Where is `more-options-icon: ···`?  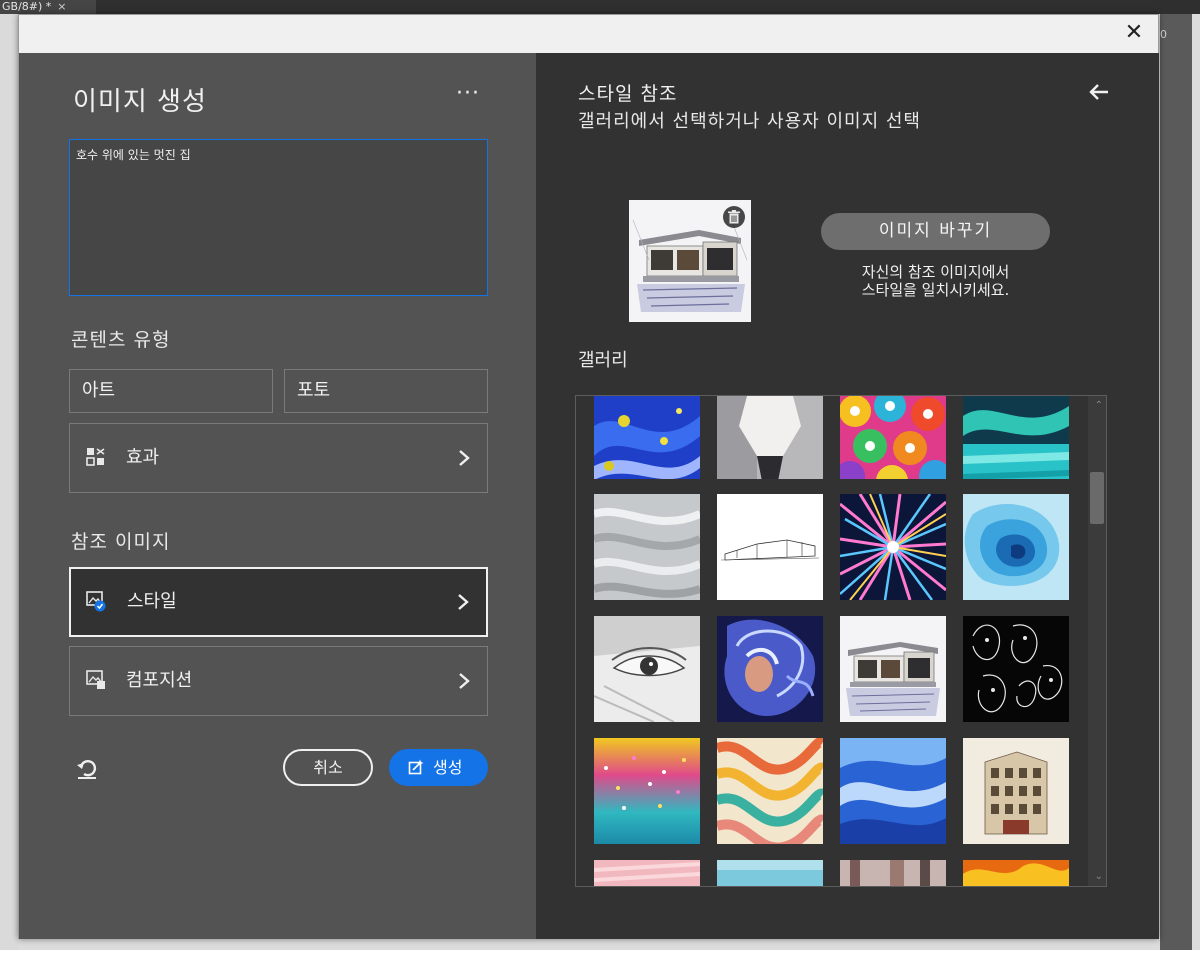 more-options-icon: ··· is located at coordinates (468, 93).